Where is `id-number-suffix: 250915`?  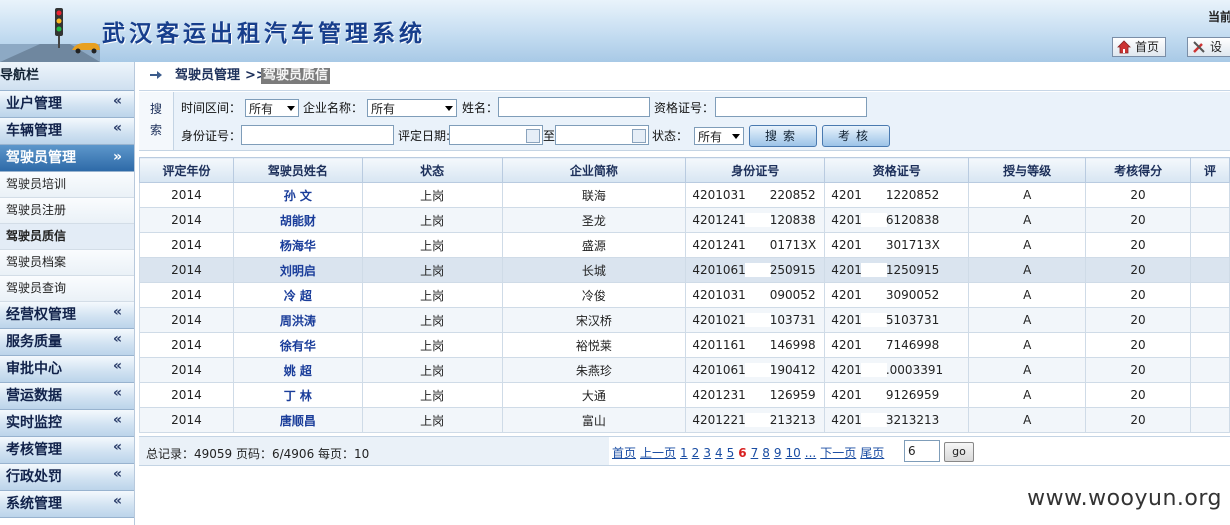 id-number-suffix: 250915 is located at coordinates (792, 269).